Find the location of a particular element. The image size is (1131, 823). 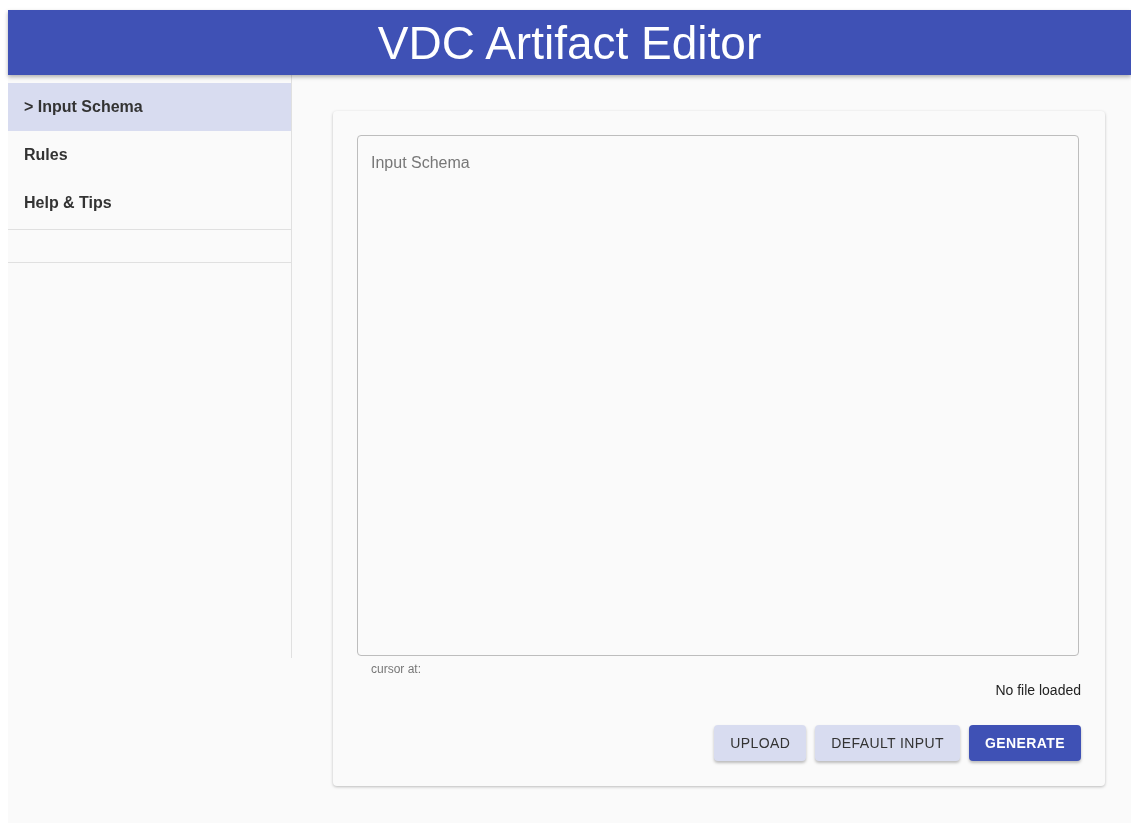

file-status-label: No file loaded is located at coordinates (1038, 690).